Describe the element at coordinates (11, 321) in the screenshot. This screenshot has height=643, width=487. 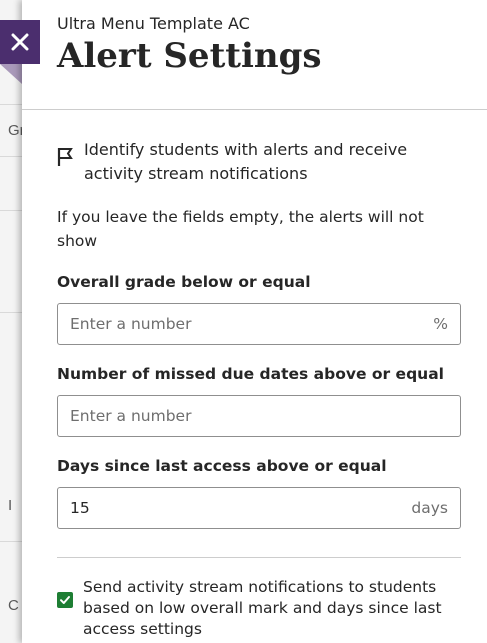
I see `background-page: Gr I C` at that location.